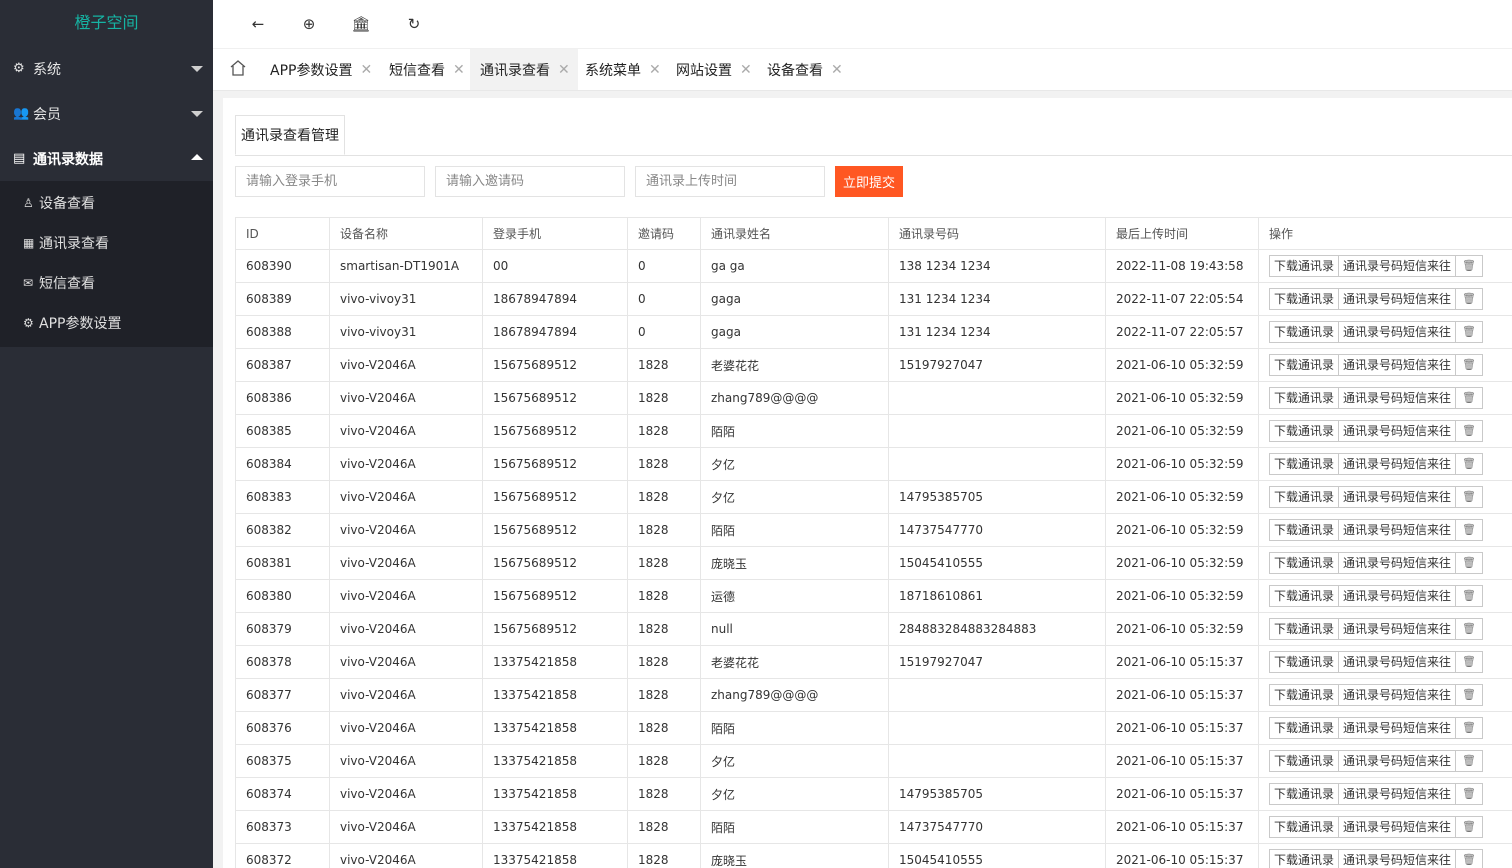  Describe the element at coordinates (290, 135) in the screenshot. I see `panel-tab-title: 通讯录查看管理` at that location.